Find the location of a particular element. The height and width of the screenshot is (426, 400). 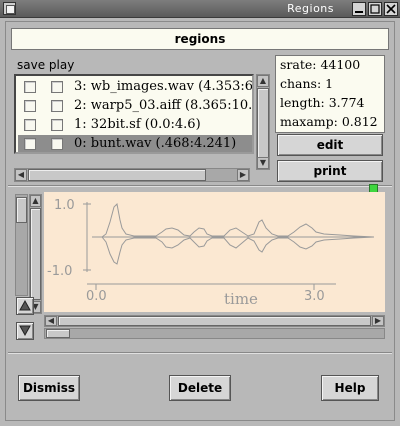

pane-divider is located at coordinates (200, 186).